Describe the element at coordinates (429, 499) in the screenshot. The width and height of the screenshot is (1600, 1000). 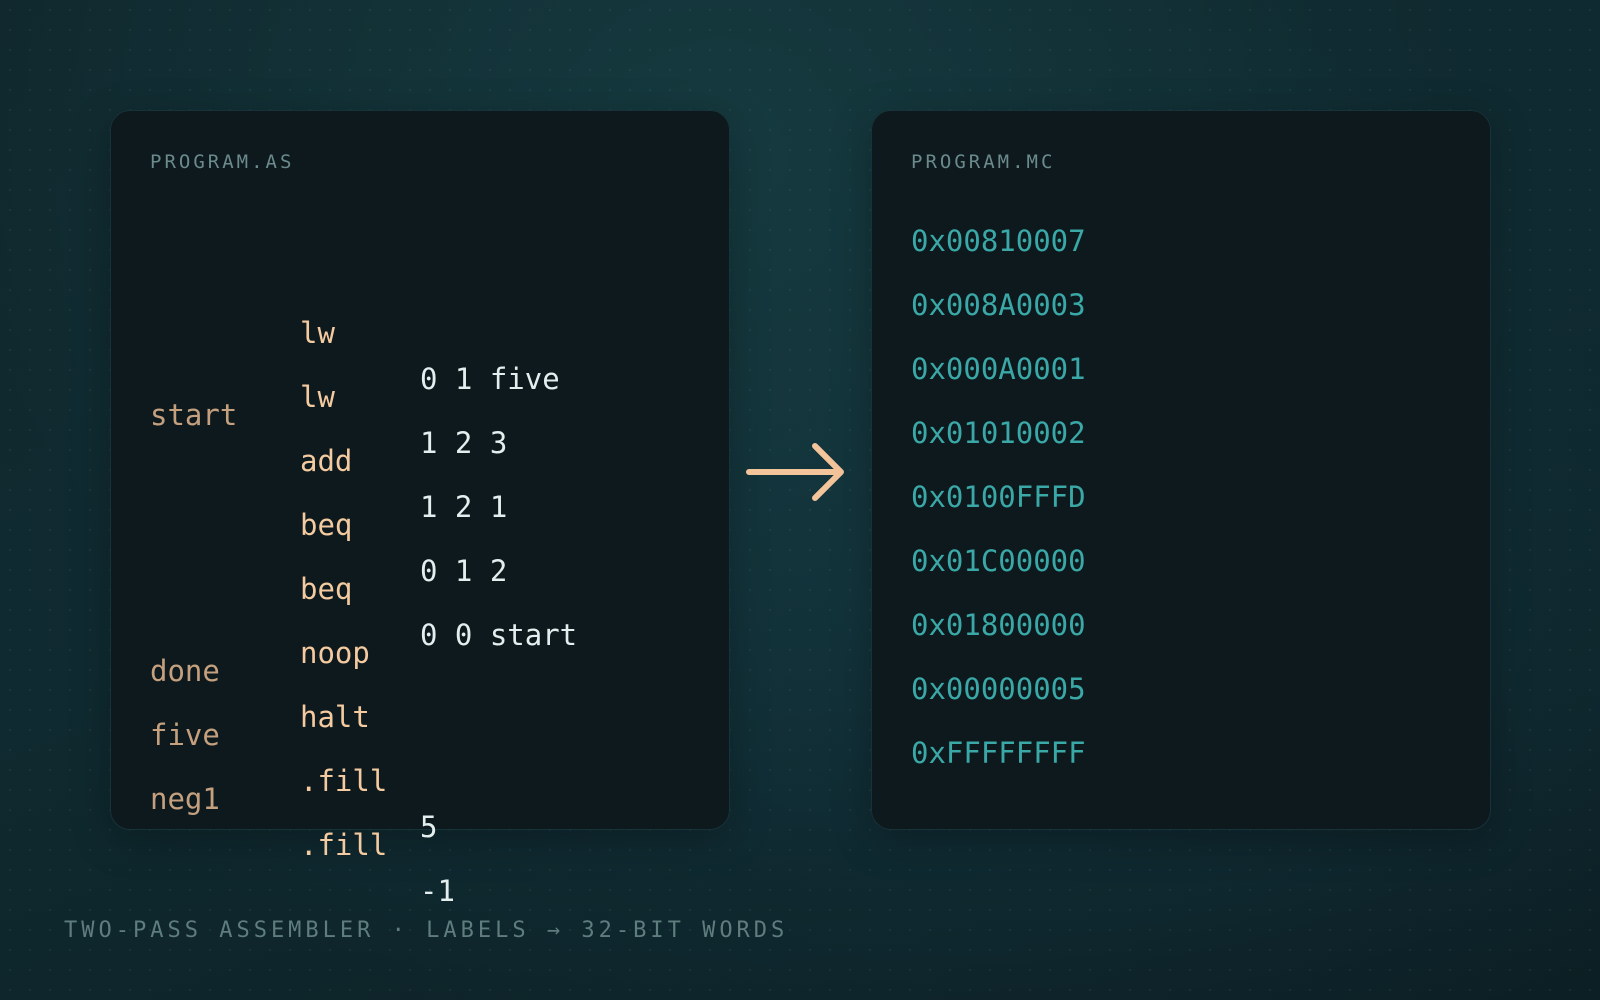
I see `source-line: beq 0 1 2` at that location.